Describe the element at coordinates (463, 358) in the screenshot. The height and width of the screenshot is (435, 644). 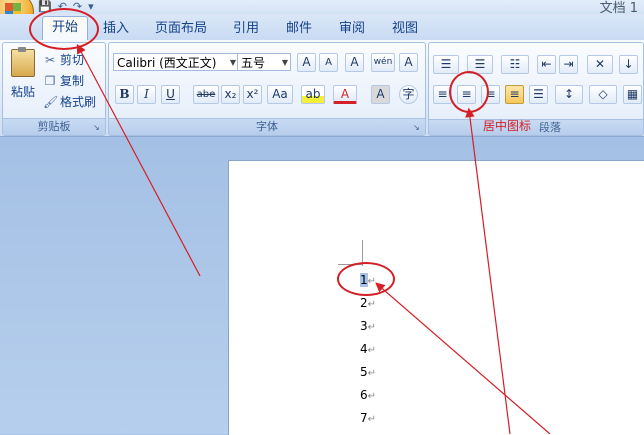
I see `annotation-arrow-selection` at that location.